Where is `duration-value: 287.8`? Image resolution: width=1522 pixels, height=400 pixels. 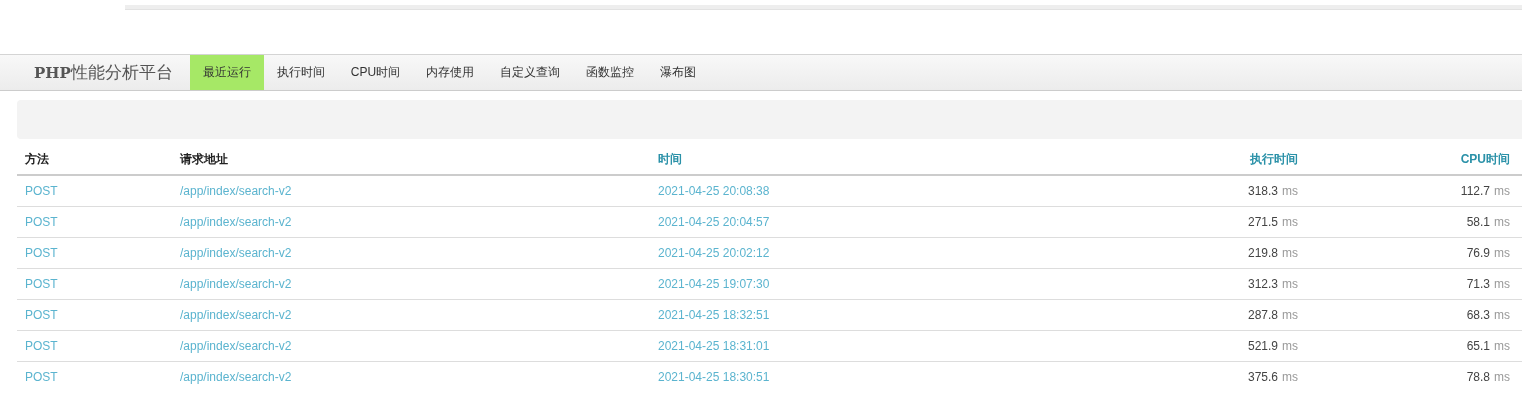
duration-value: 287.8 is located at coordinates (1262, 315).